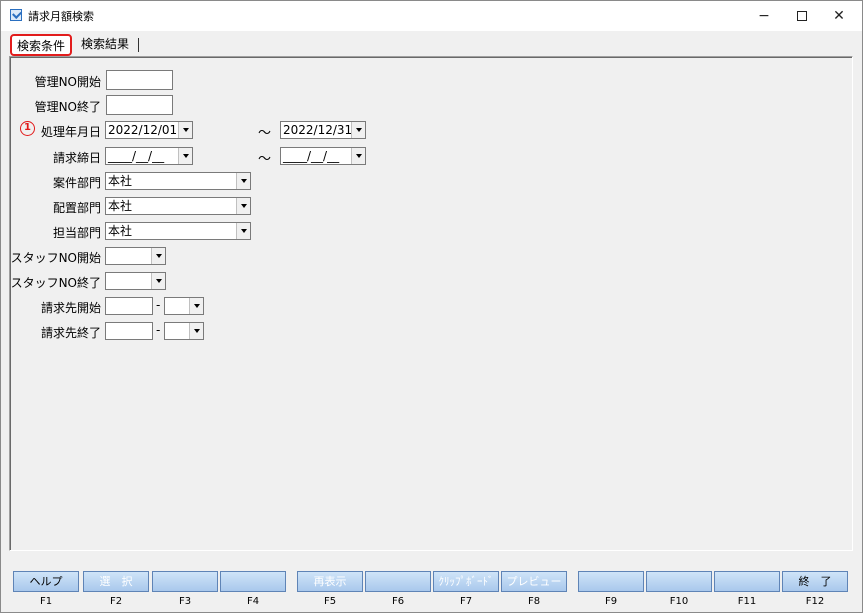 Image resolution: width=863 pixels, height=613 pixels. What do you see at coordinates (55, 258) in the screenshot?
I see `staff-no-start-label: スタッフNO開始` at bounding box center [55, 258].